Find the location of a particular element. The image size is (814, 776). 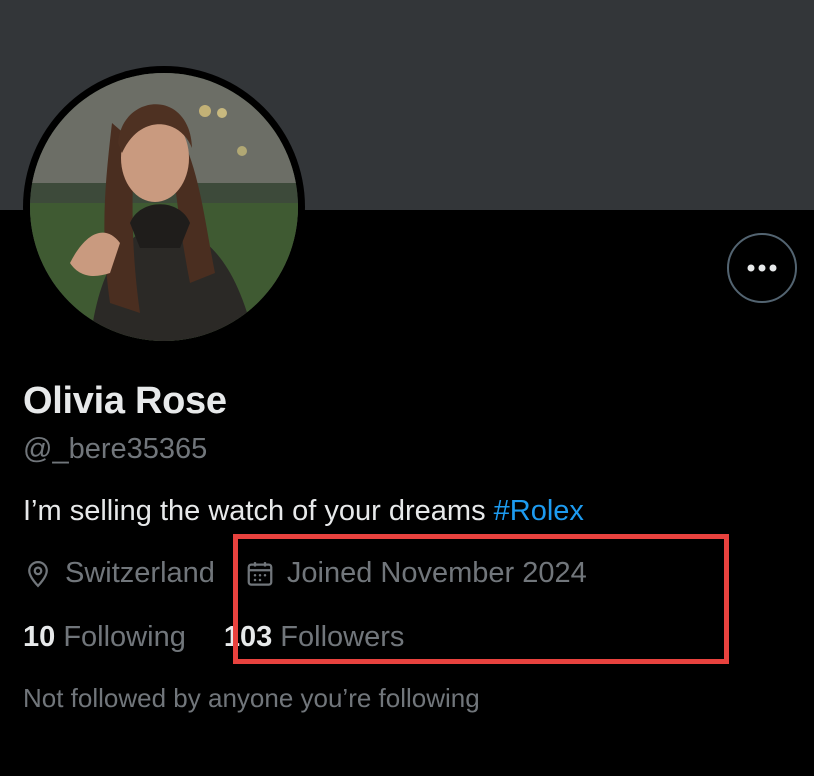

location-pin-icon is located at coordinates (38, 574).